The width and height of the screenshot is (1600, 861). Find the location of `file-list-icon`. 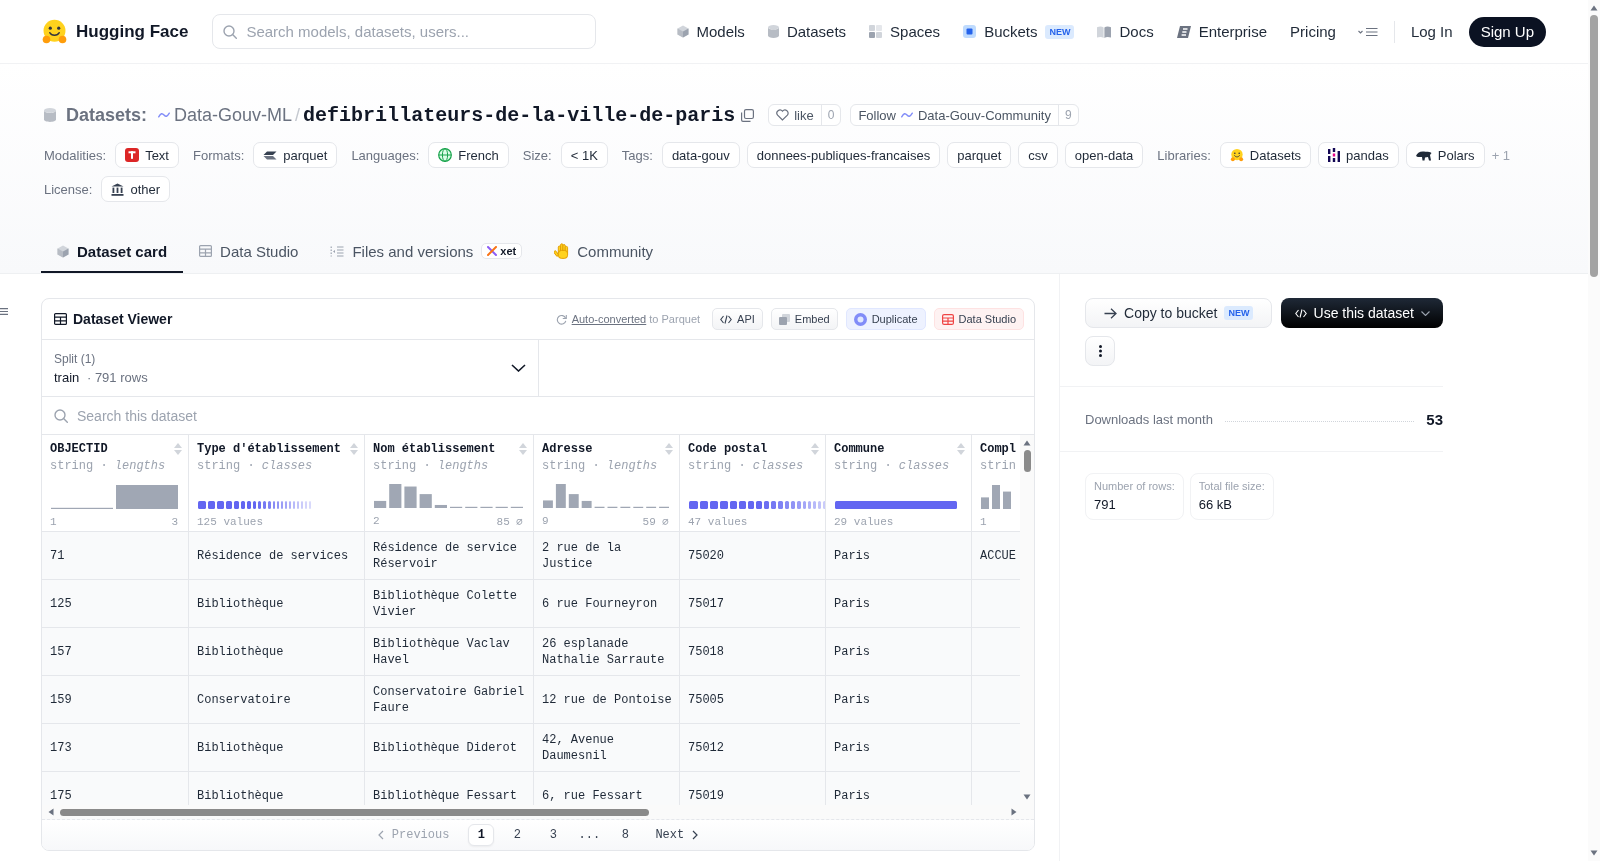

file-list-icon is located at coordinates (337, 251).